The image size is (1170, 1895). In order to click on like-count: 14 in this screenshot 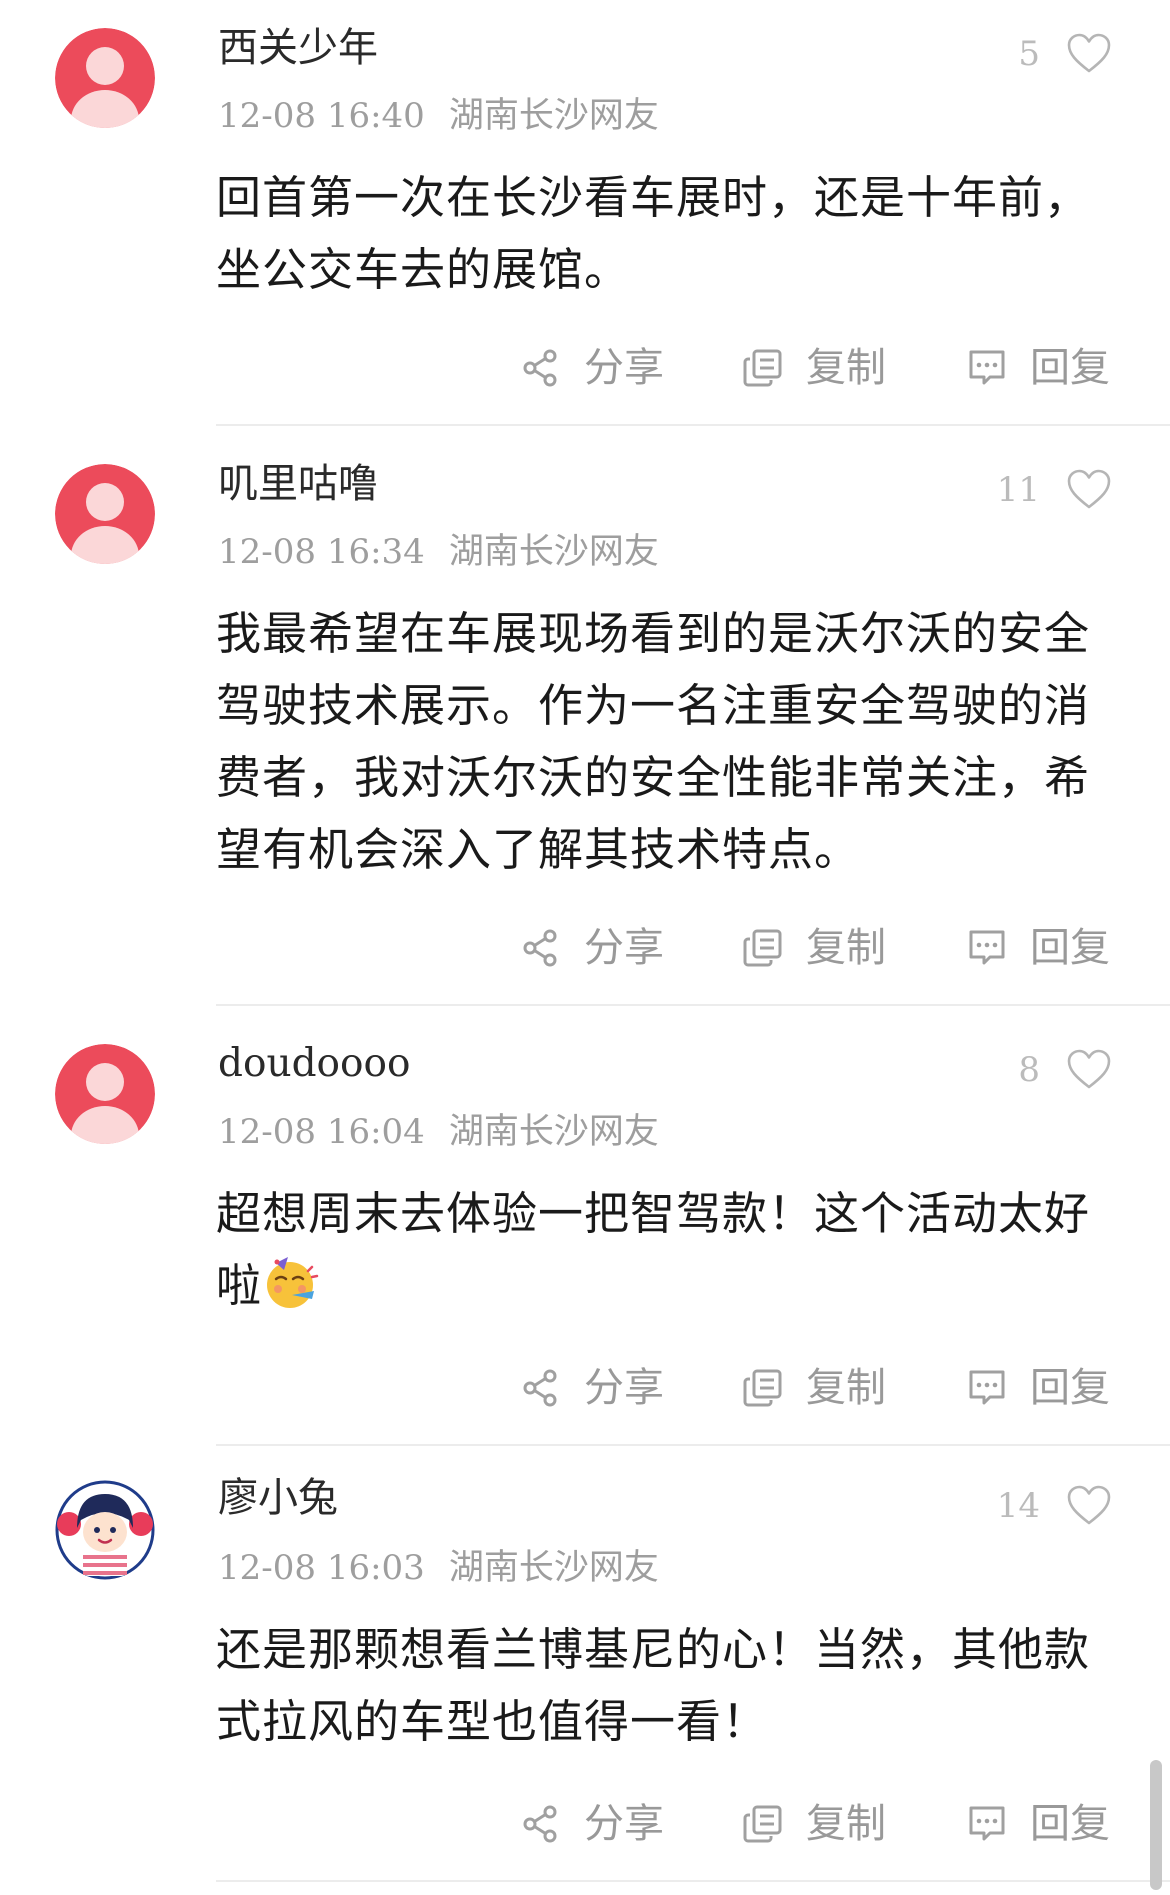, I will do `click(1018, 1506)`.